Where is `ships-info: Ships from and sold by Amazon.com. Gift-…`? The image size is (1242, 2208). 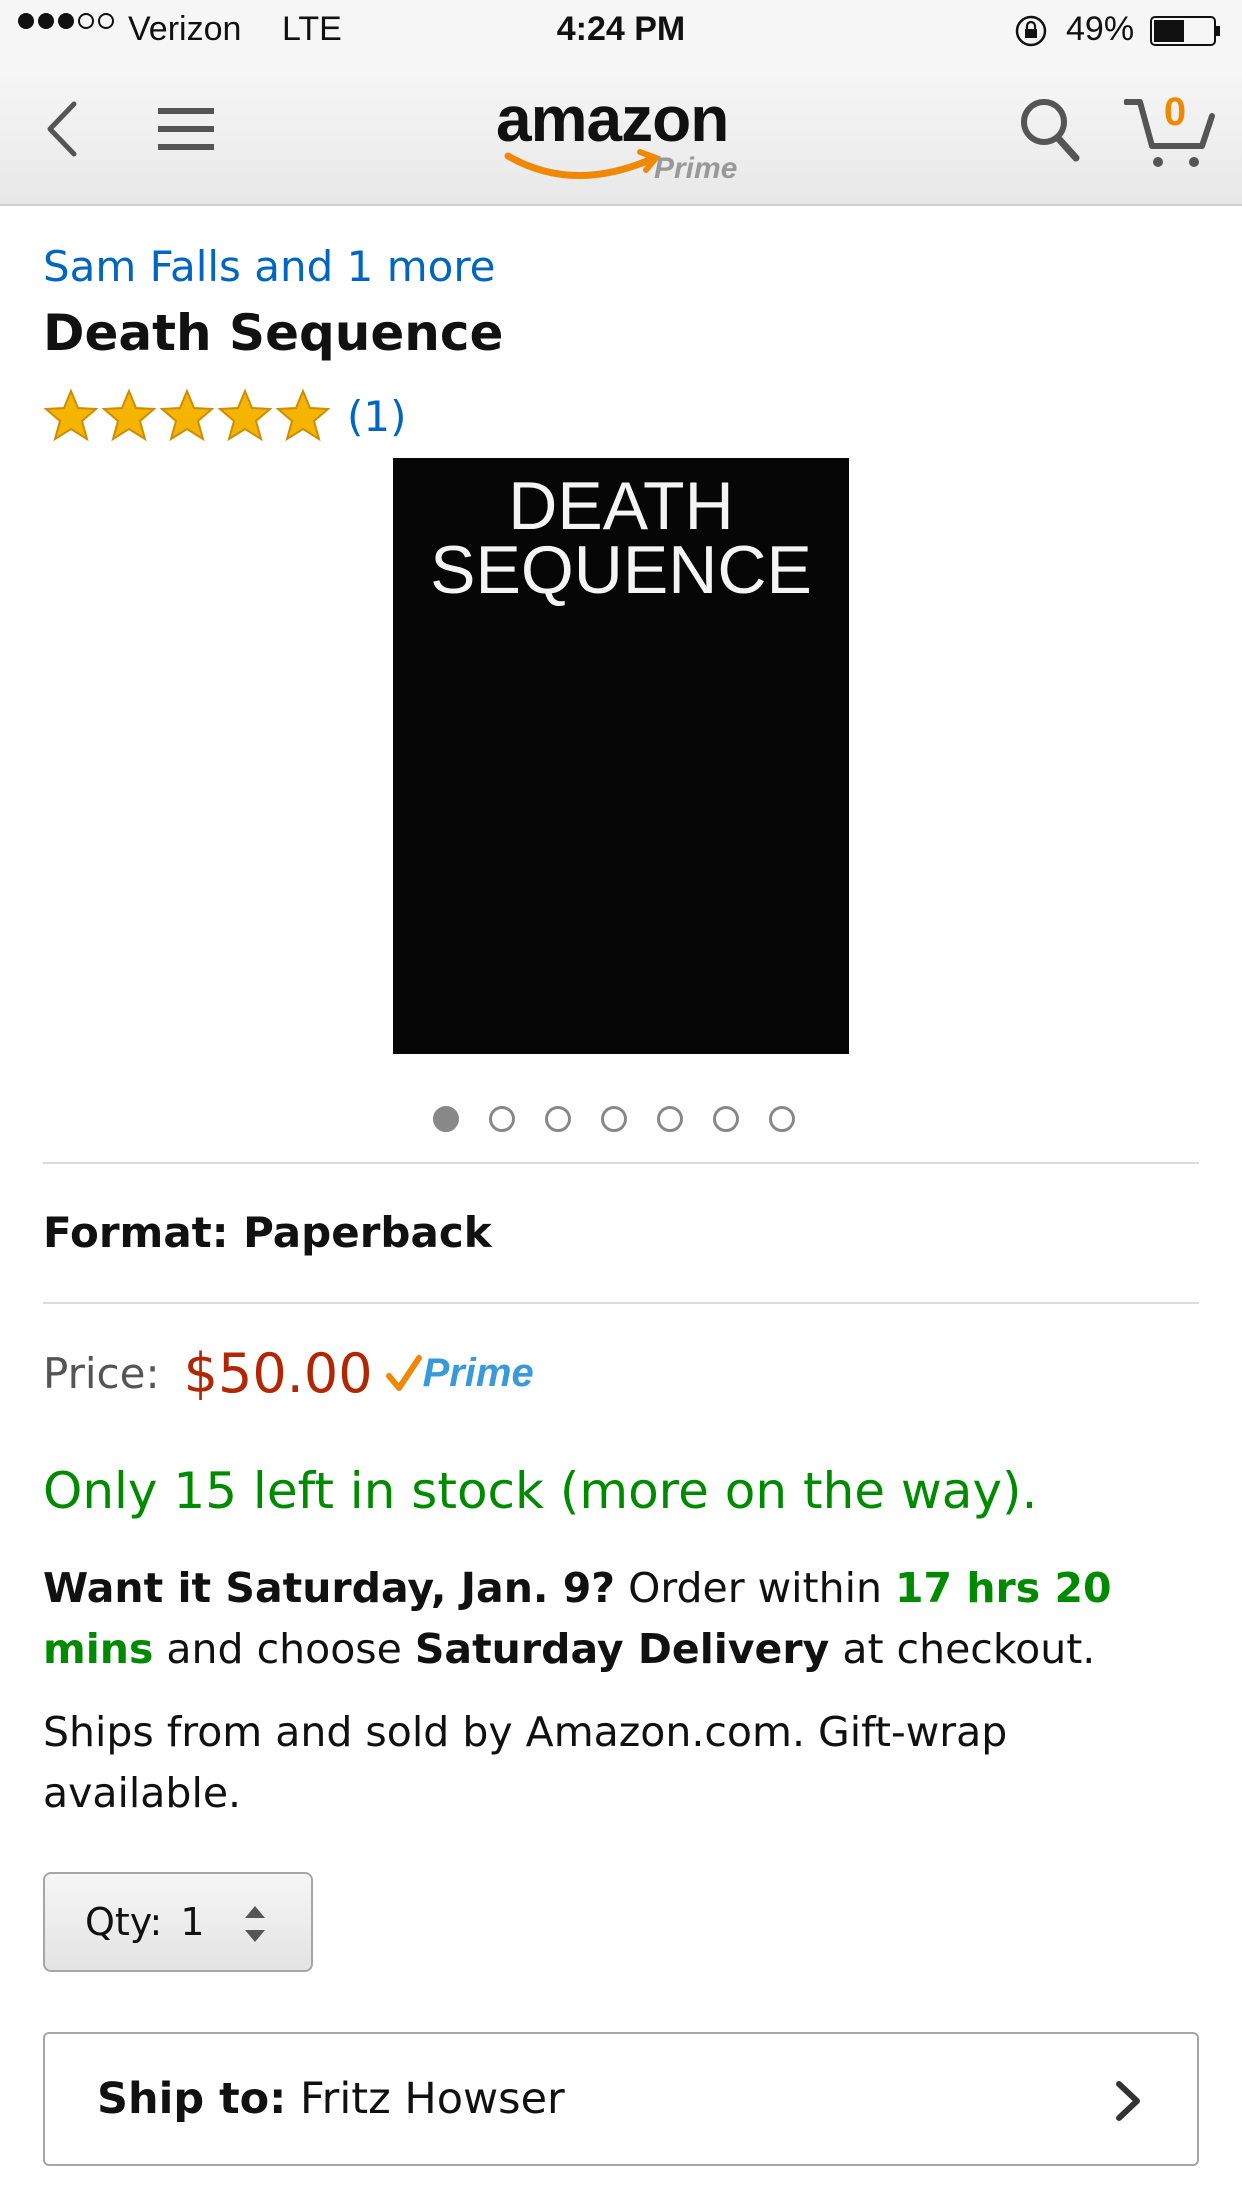
ships-info: Ships from and sold by Amazon.com. Gift-… is located at coordinates (525, 1762).